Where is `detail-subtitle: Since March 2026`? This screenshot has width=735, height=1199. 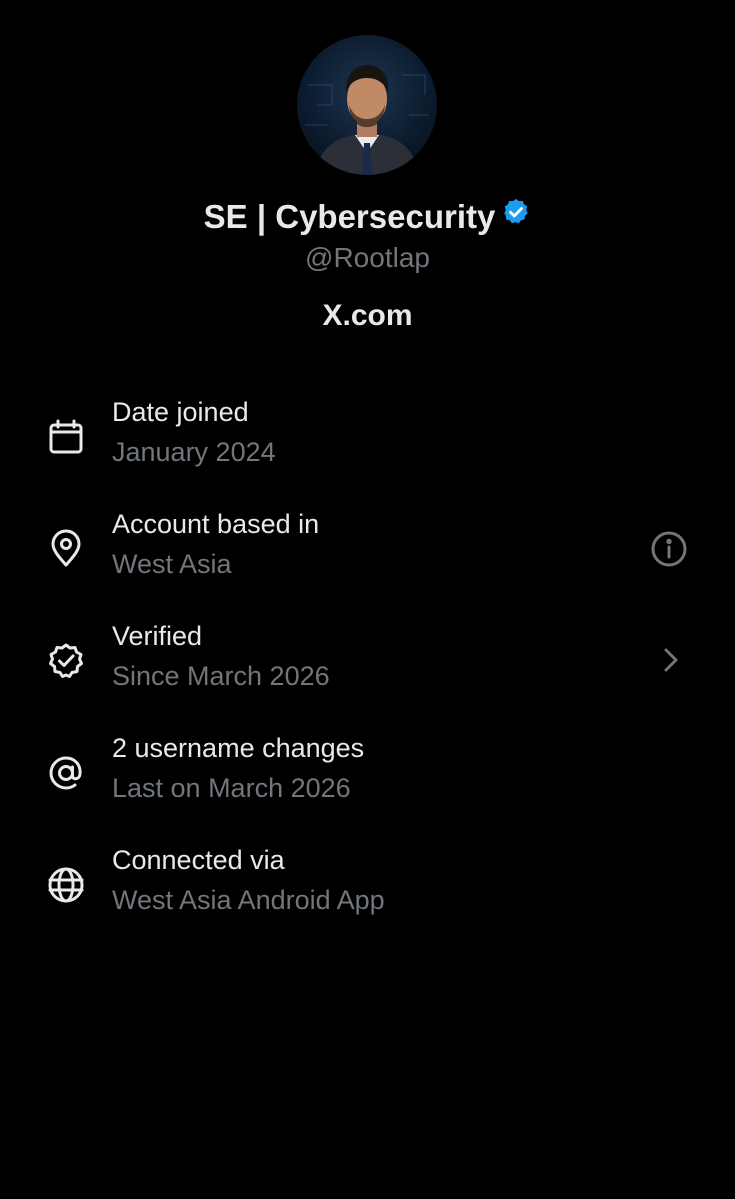 detail-subtitle: Since March 2026 is located at coordinates (221, 676).